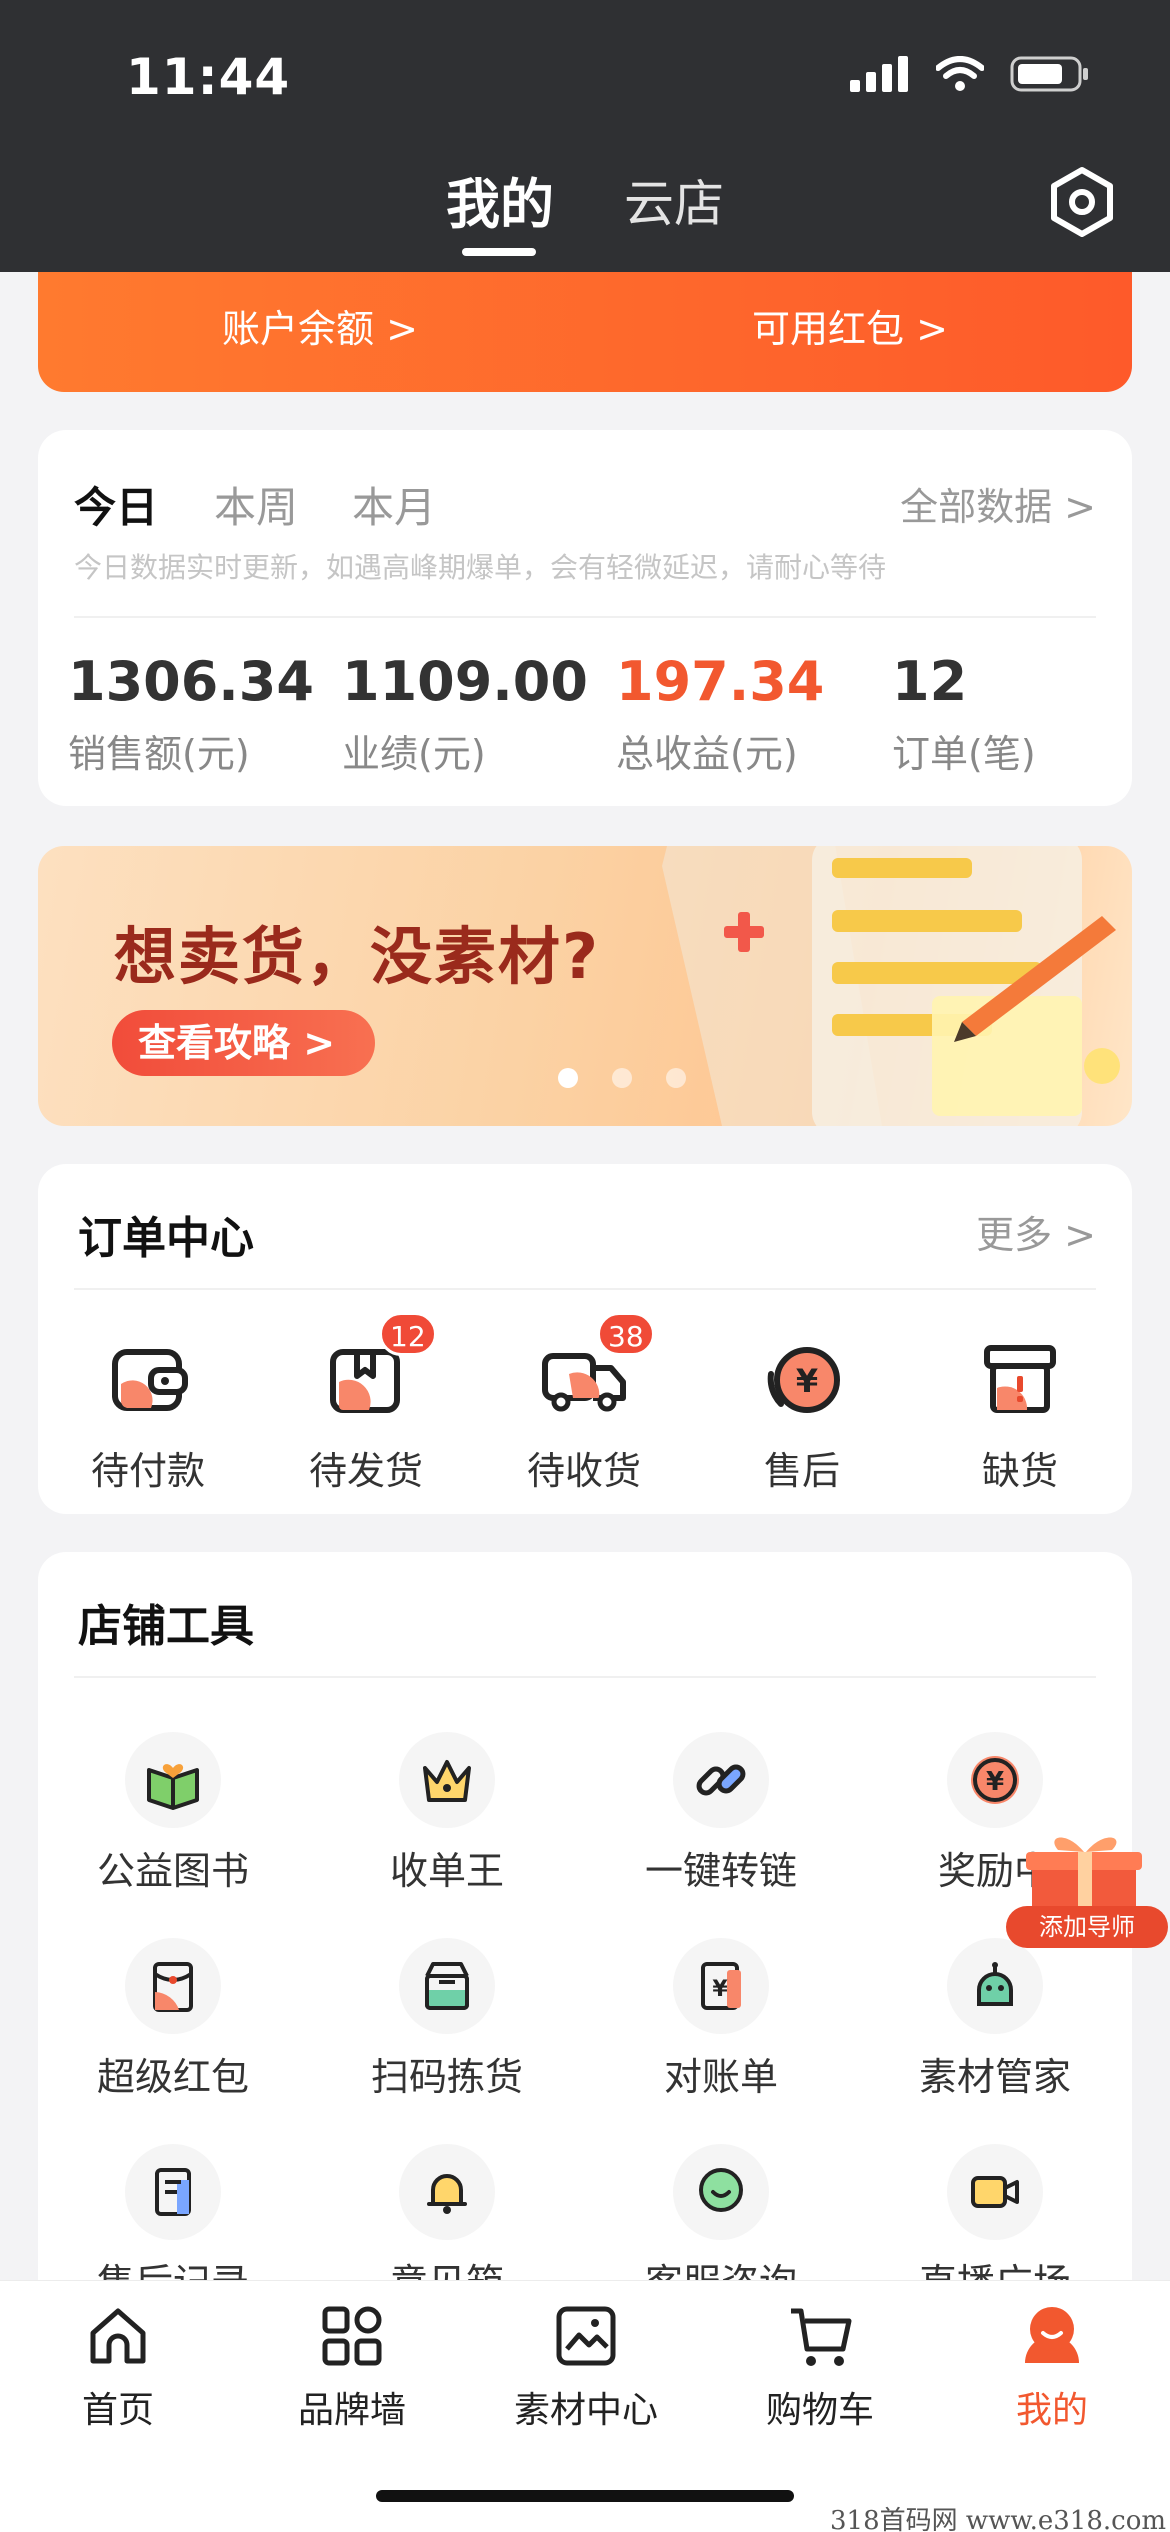  Describe the element at coordinates (465, 681) in the screenshot. I see `stat-value: 1109.00` at that location.